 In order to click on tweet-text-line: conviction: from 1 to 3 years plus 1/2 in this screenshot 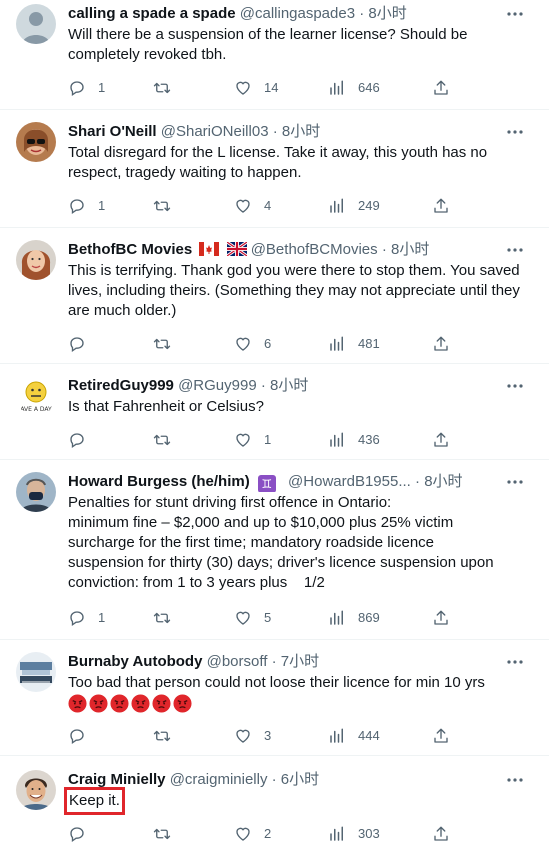, I will do `click(196, 582)`.